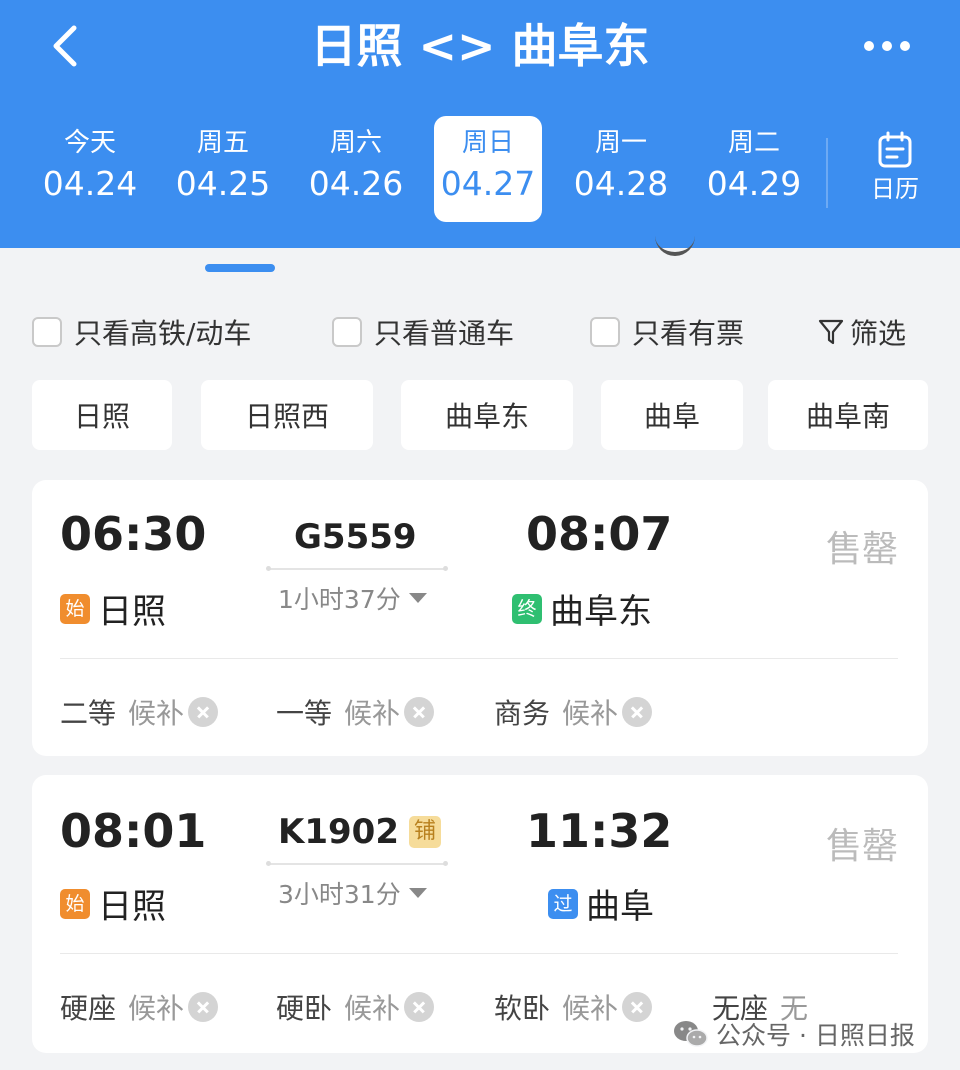  I want to click on date-tab-date: 04.25, so click(223, 183).